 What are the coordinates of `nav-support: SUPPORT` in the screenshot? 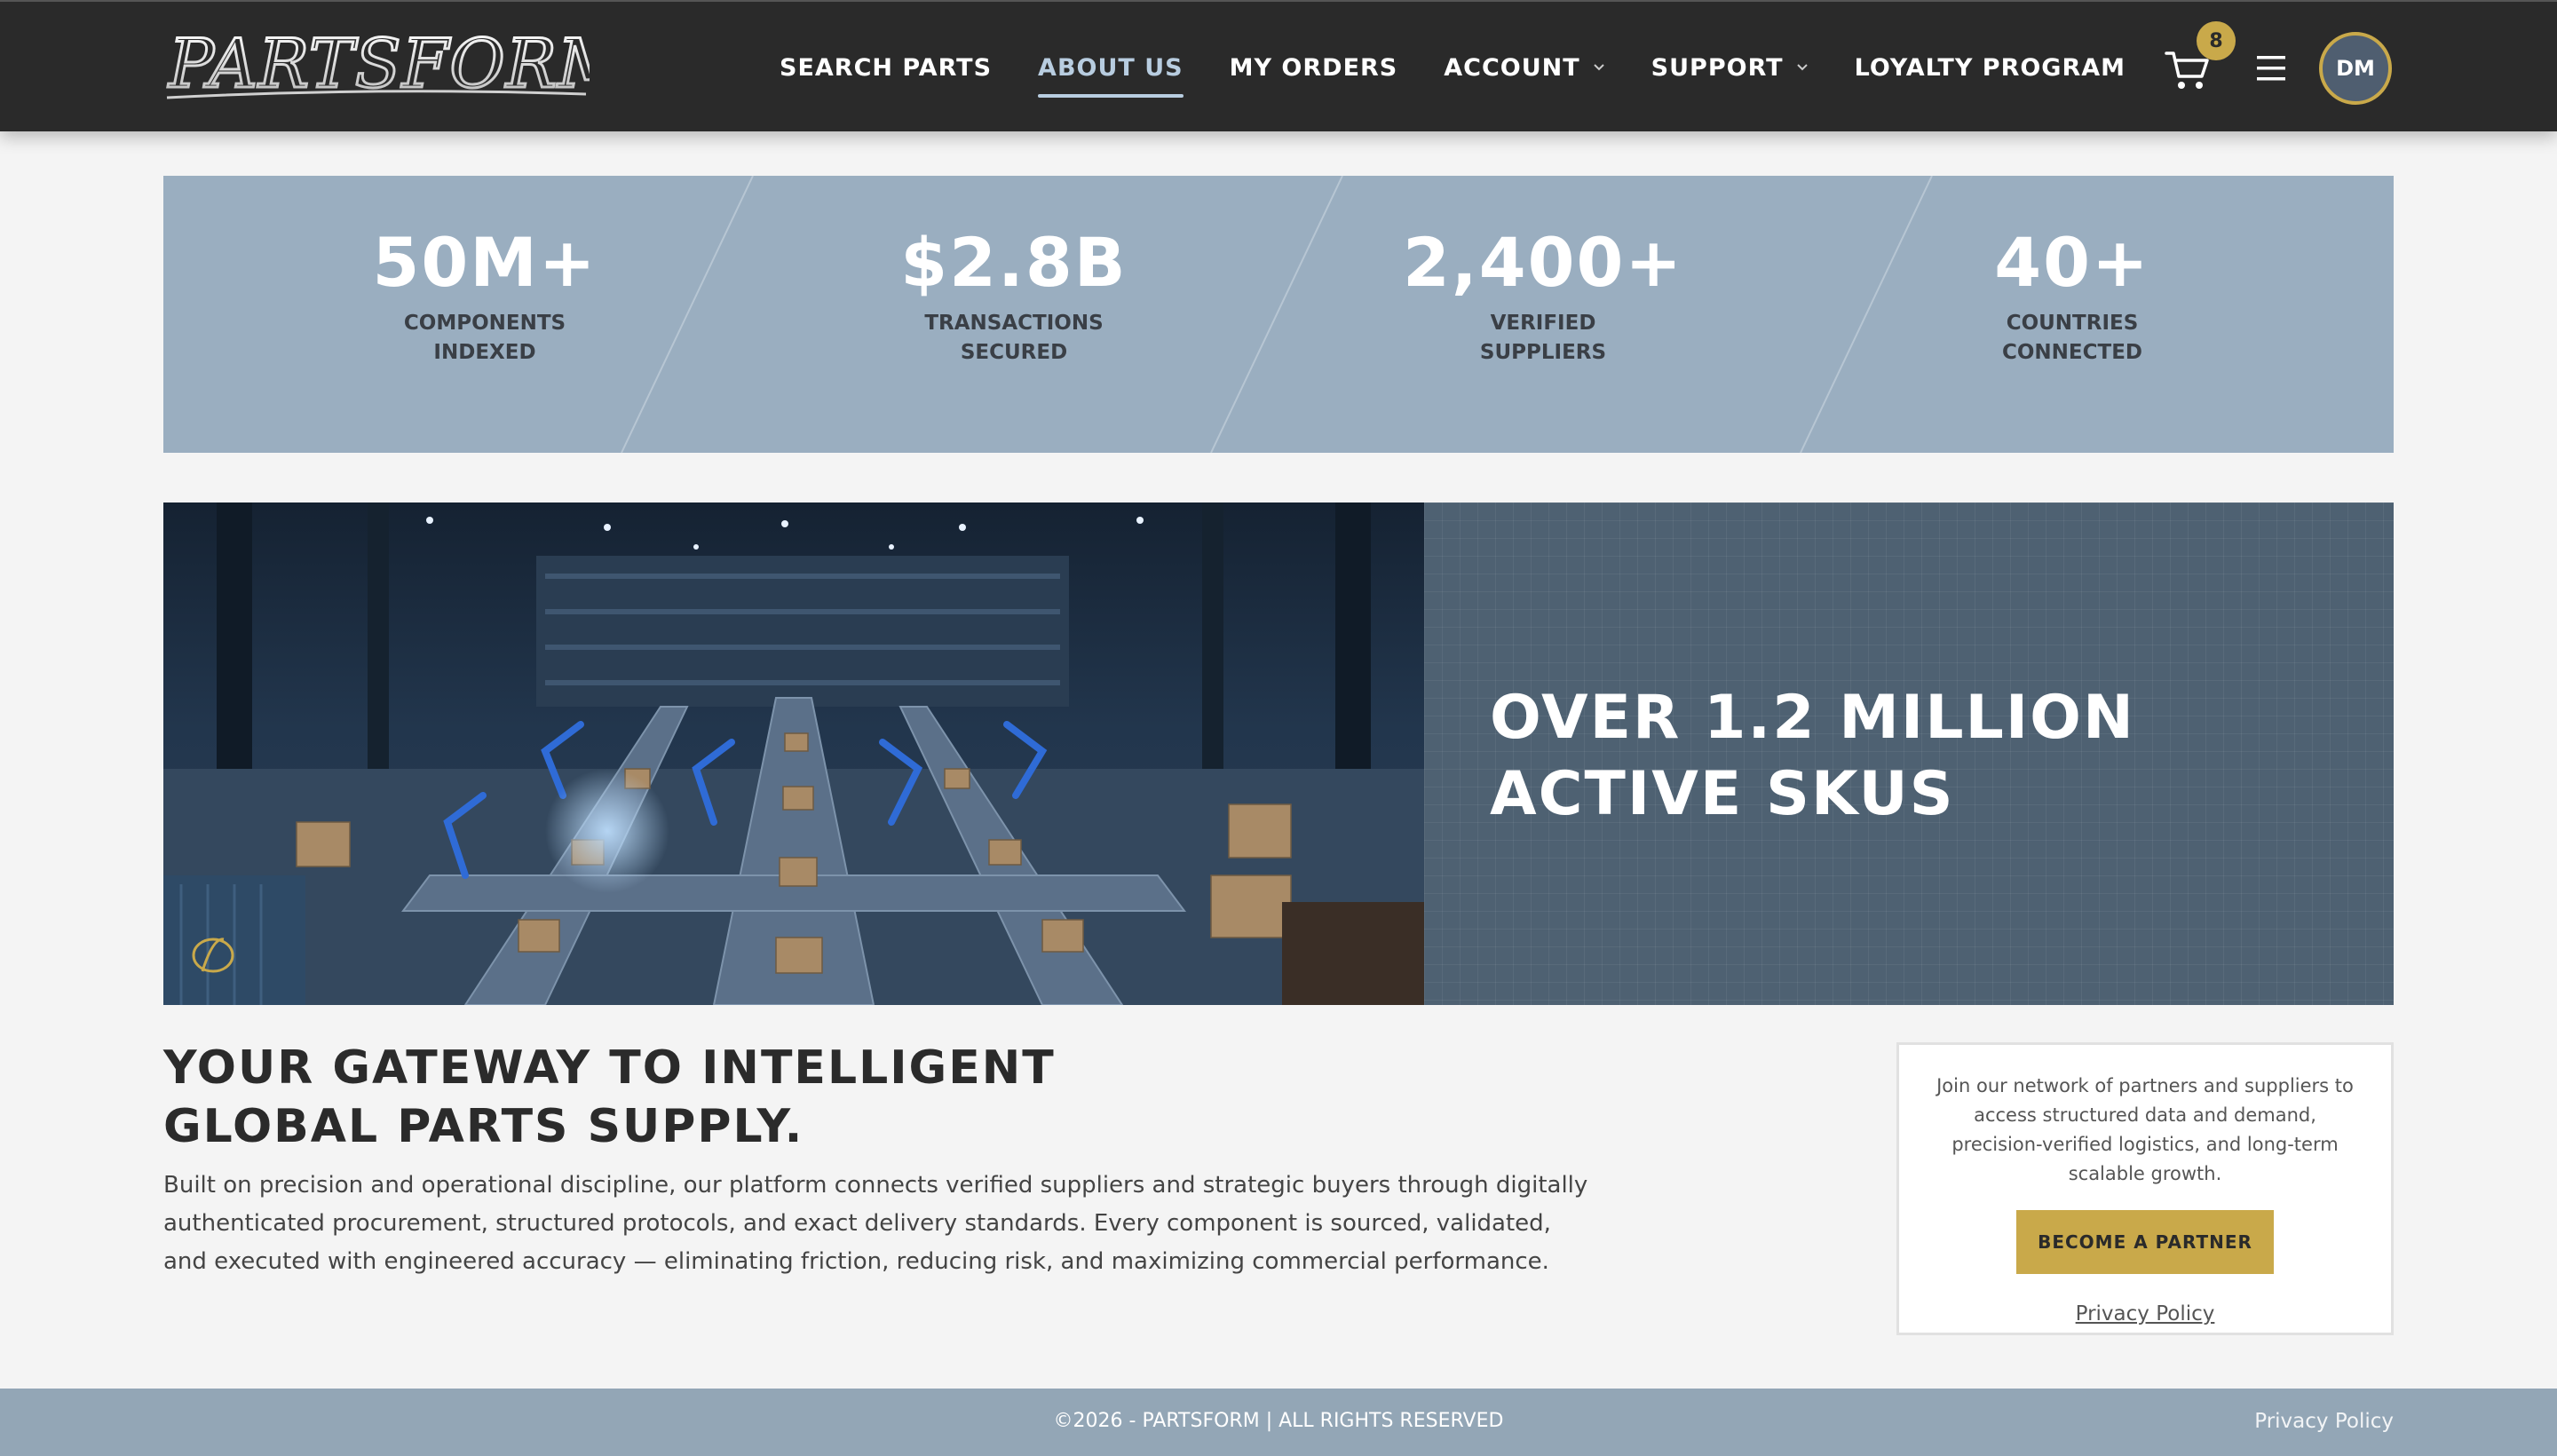 It's located at (1730, 67).